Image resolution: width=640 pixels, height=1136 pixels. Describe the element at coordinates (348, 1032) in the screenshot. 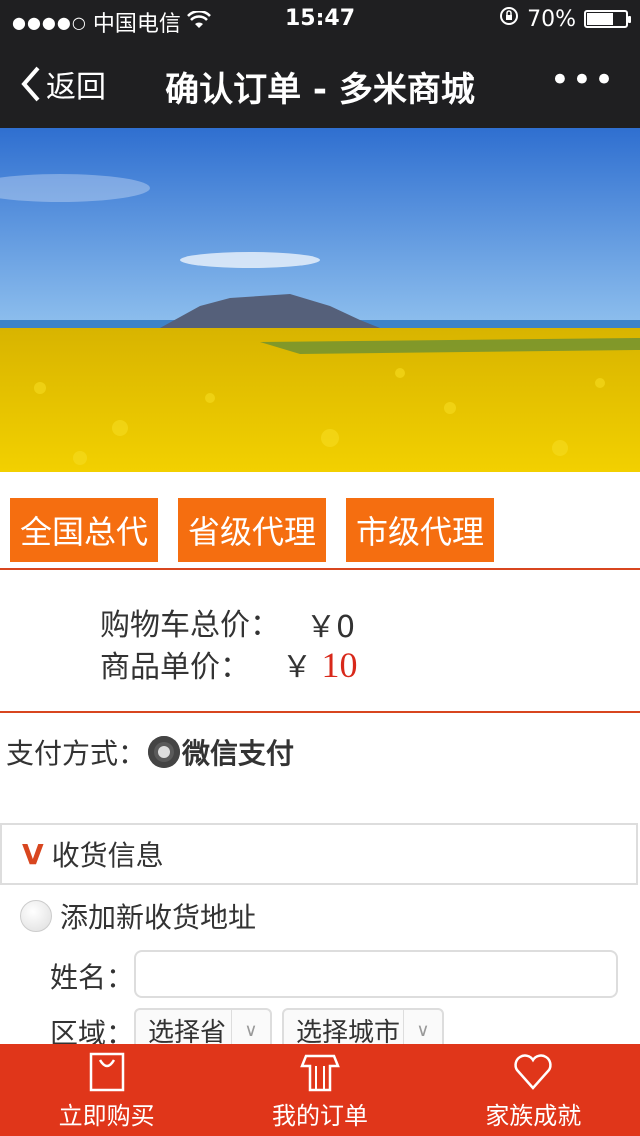

I see `city-select-label: 选择城市` at that location.